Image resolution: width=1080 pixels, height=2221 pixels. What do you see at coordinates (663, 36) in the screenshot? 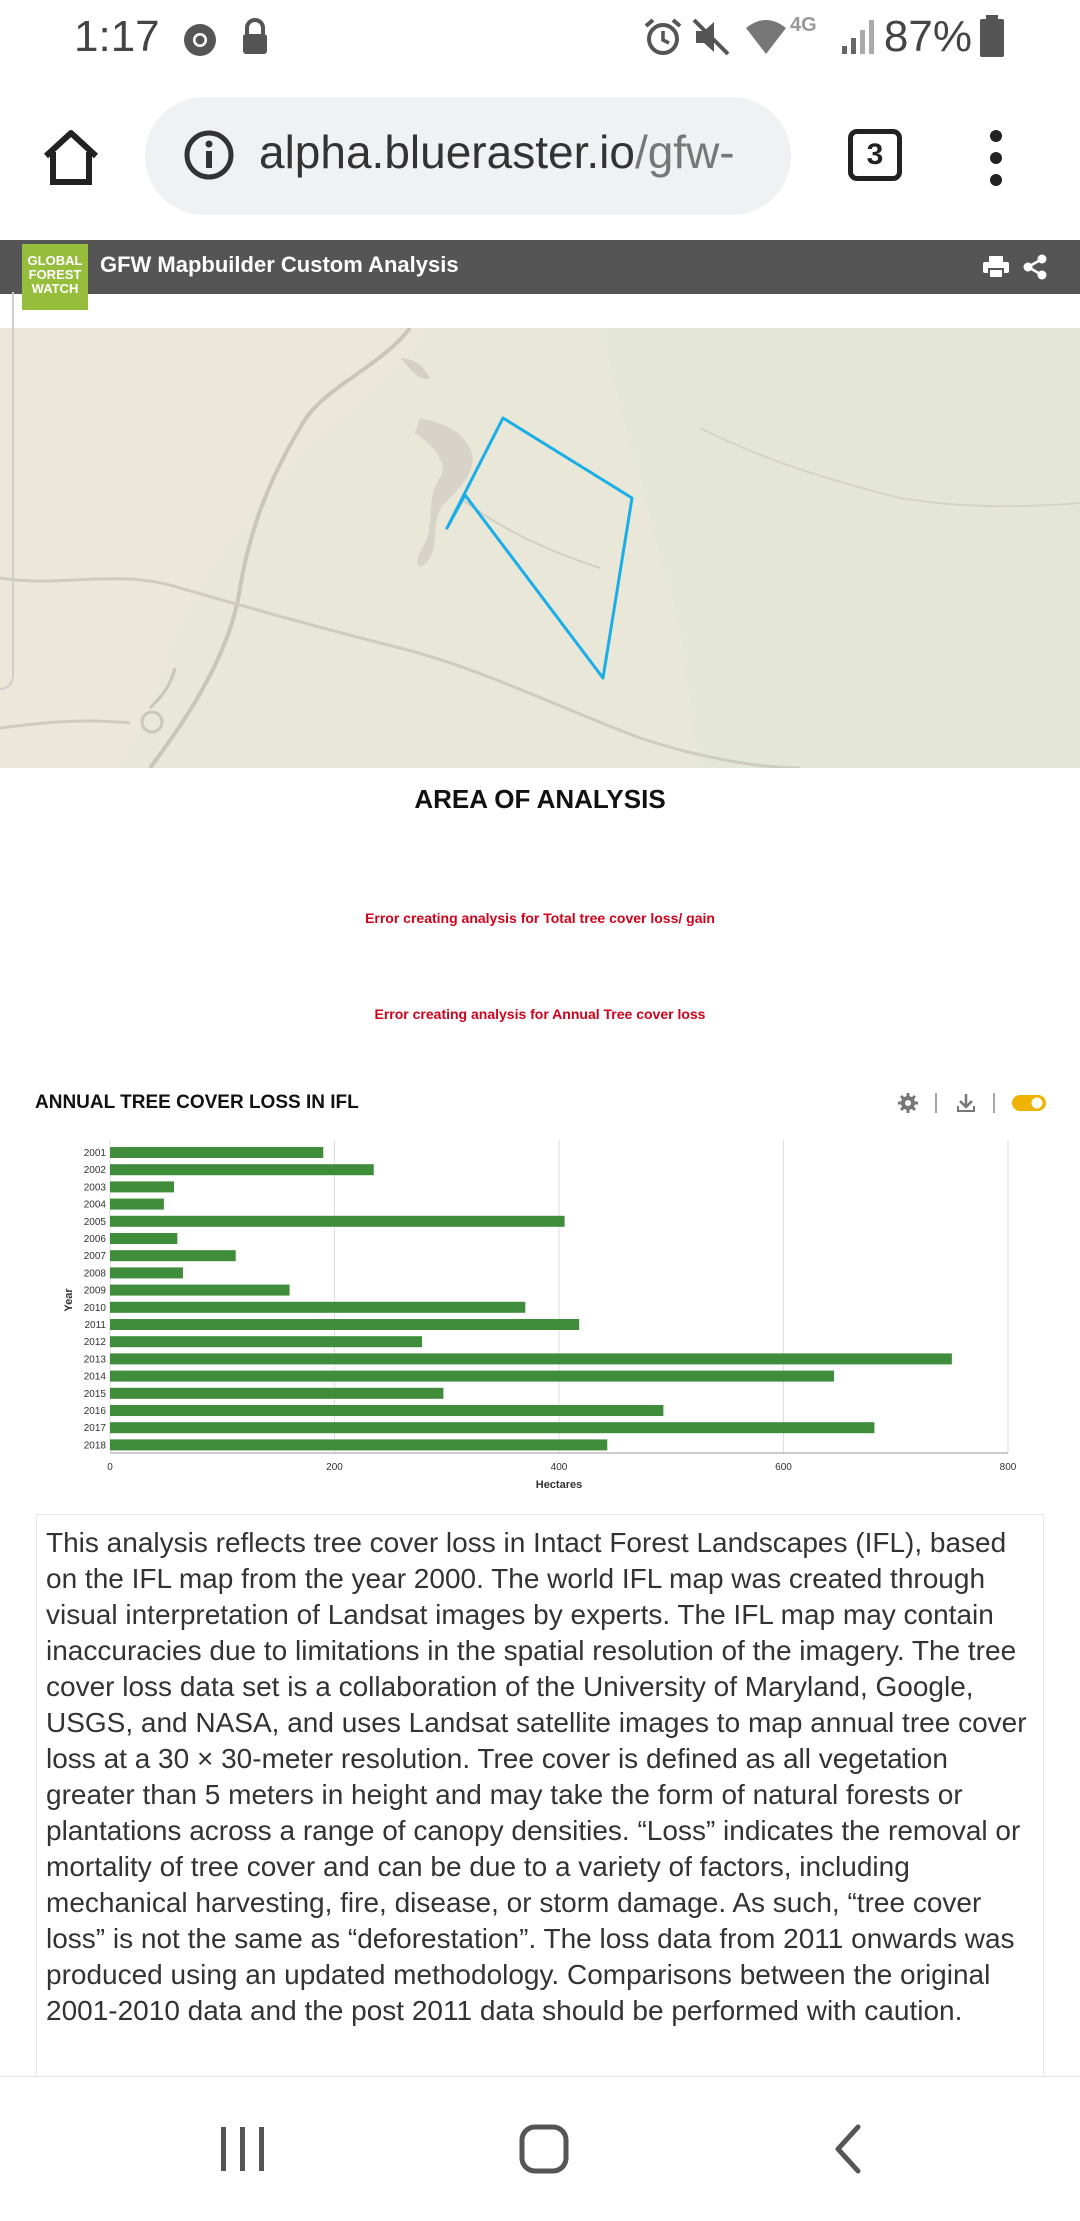
I see `alarm-icon` at bounding box center [663, 36].